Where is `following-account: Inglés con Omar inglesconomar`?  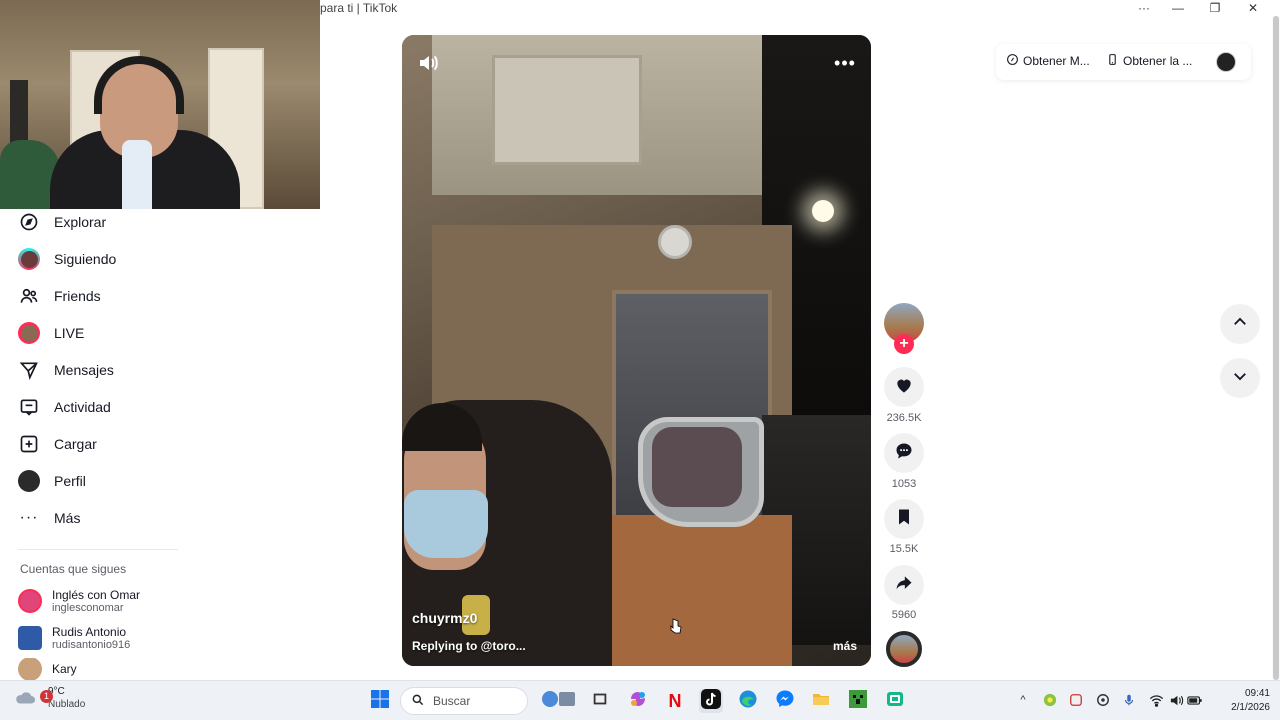 following-account: Inglés con Omar inglesconomar is located at coordinates (79, 601).